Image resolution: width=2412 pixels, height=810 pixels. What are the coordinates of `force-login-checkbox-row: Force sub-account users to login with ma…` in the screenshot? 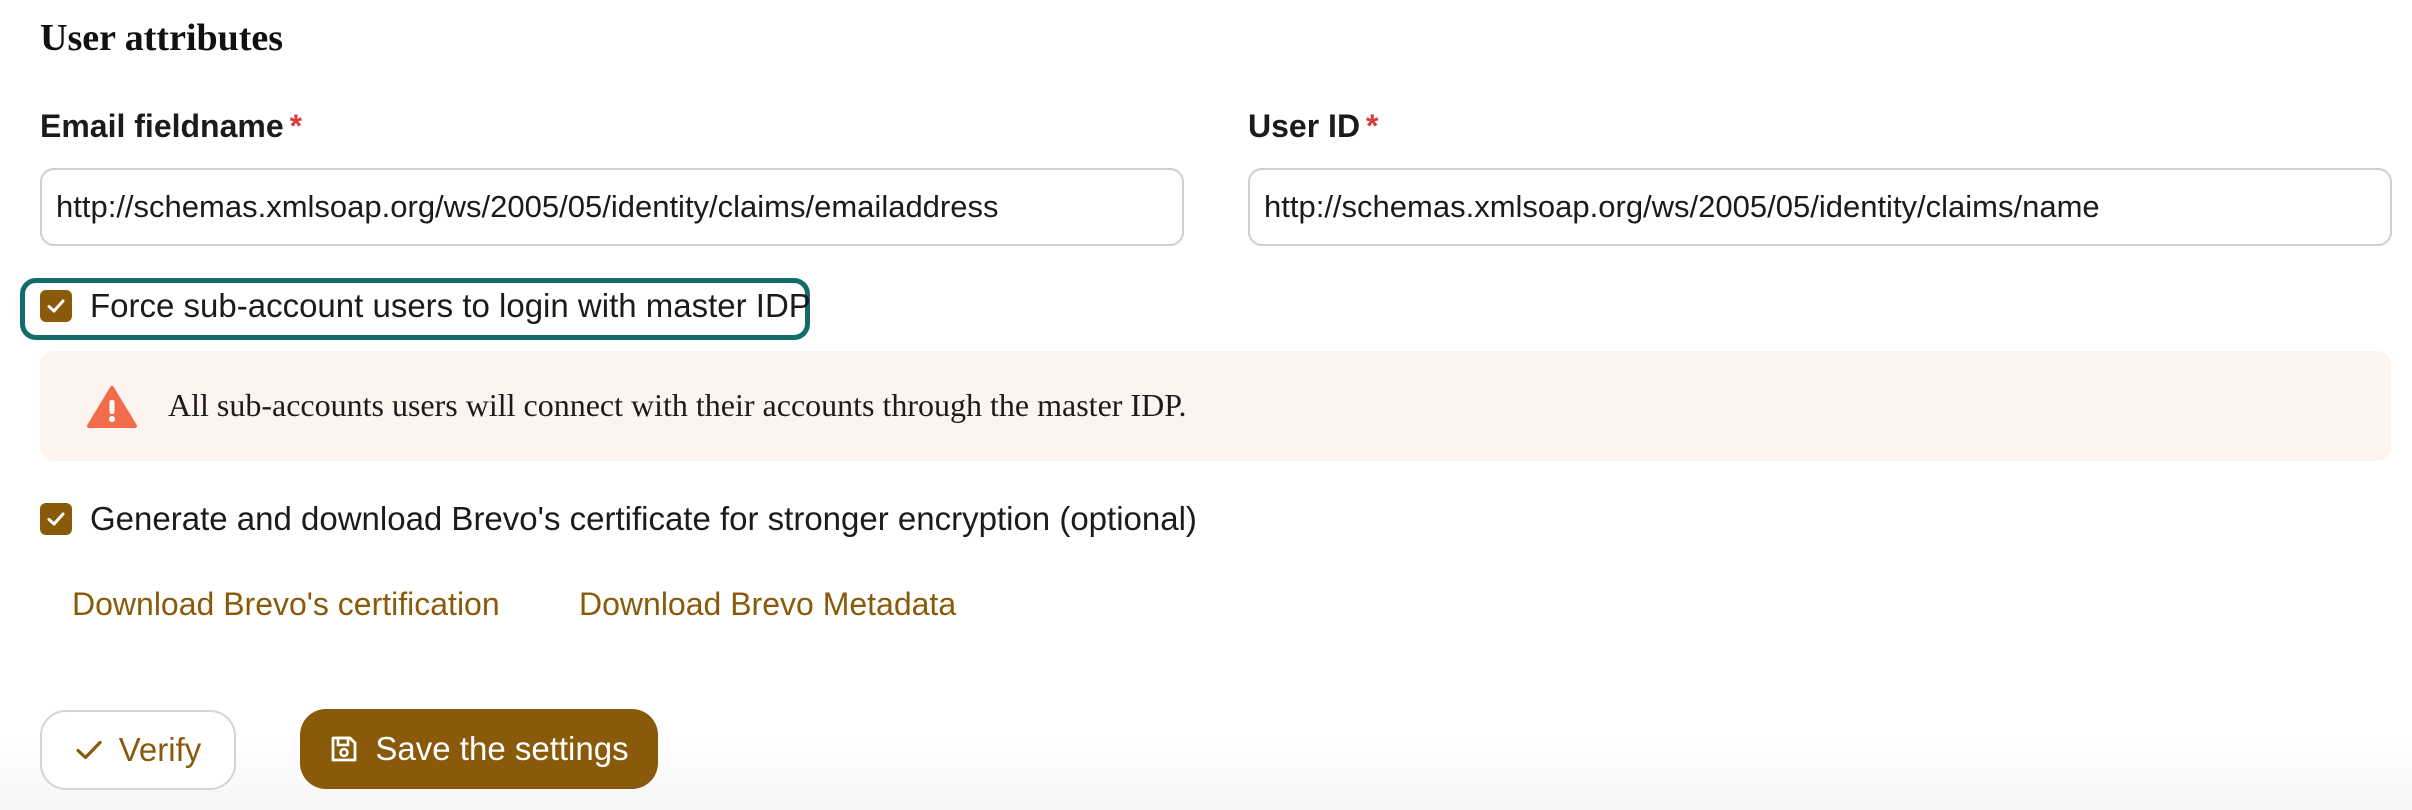 It's located at (425, 306).